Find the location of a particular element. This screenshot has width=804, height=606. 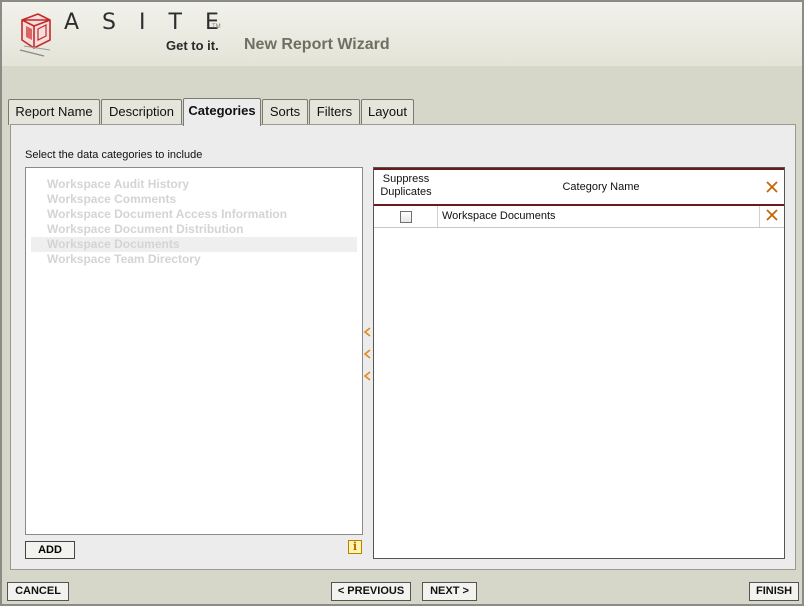

suppress-cell is located at coordinates (406, 216).